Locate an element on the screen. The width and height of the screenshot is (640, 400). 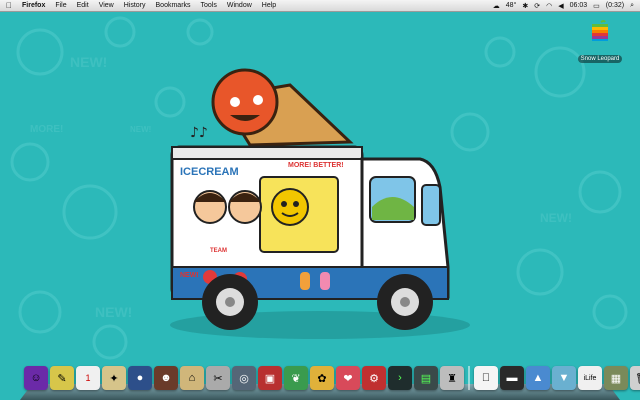
monitor-icon: ▤ is located at coordinates (426, 378).